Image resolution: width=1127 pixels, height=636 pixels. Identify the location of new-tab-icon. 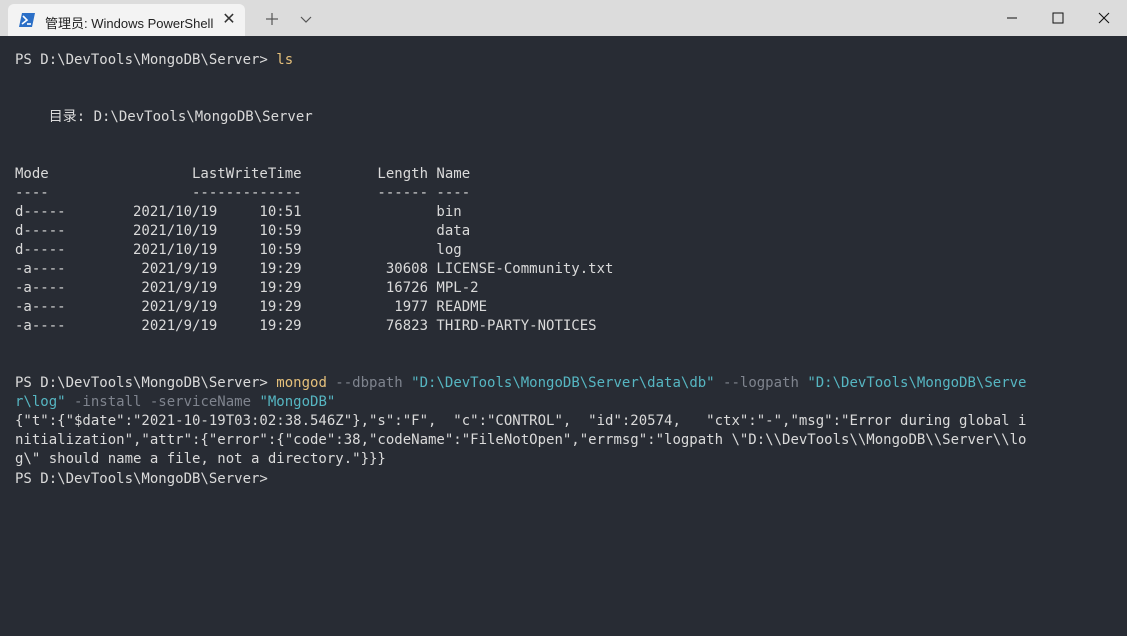
(272, 19).